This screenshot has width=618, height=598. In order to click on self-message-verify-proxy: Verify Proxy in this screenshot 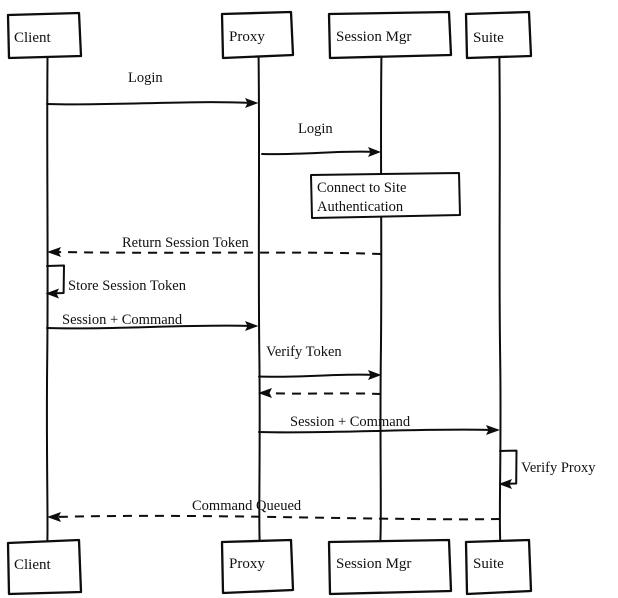, I will do `click(547, 469)`.